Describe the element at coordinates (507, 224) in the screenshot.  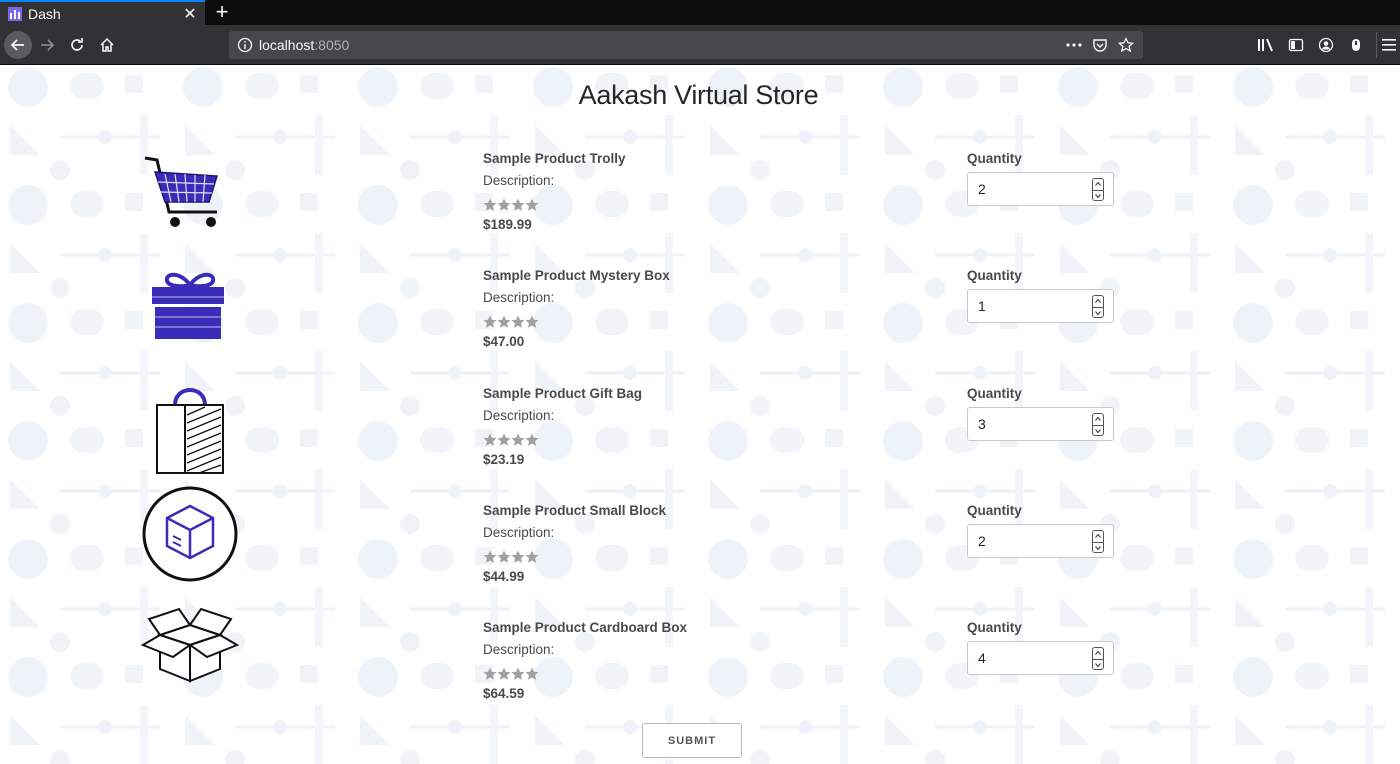
I see `product-price: $189.99` at that location.